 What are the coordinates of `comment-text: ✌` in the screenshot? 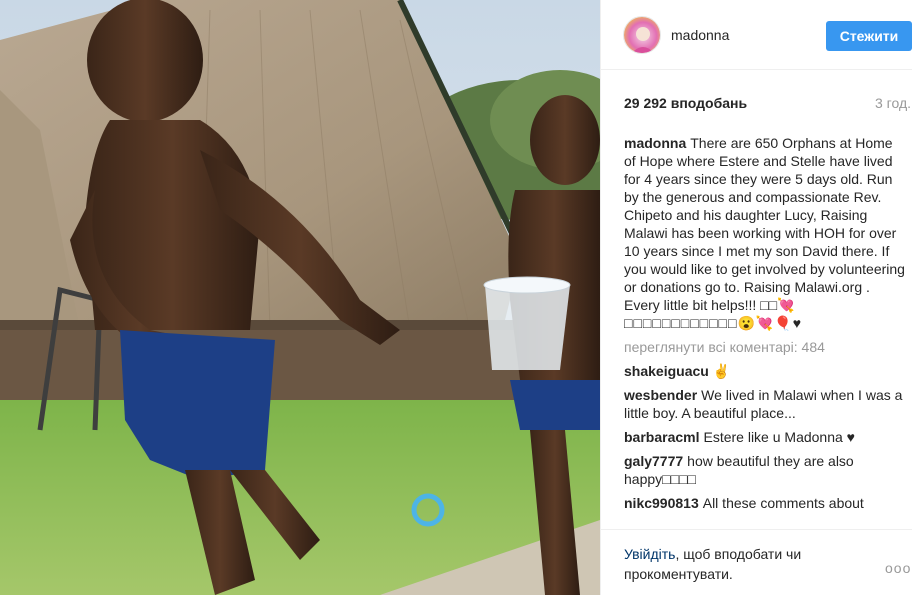 It's located at (721, 371).